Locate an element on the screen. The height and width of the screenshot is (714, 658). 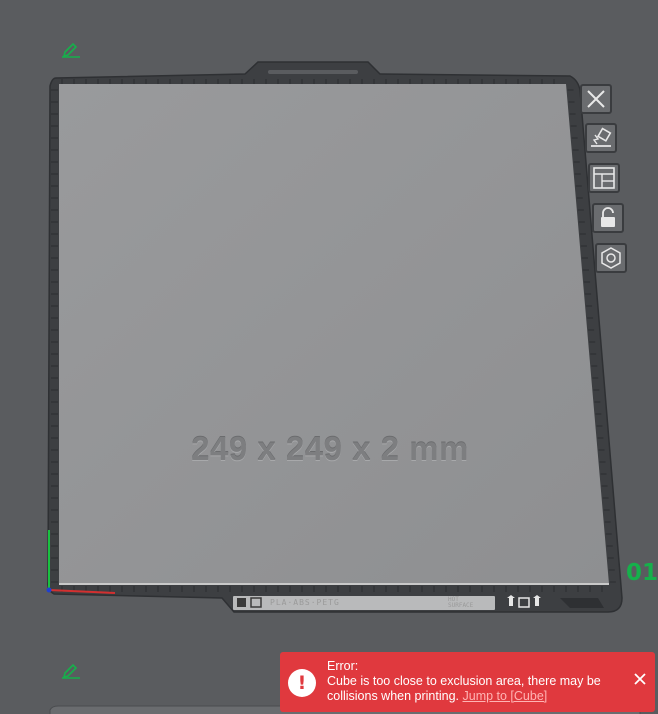
delete-plate-button is located at coordinates (596, 99).